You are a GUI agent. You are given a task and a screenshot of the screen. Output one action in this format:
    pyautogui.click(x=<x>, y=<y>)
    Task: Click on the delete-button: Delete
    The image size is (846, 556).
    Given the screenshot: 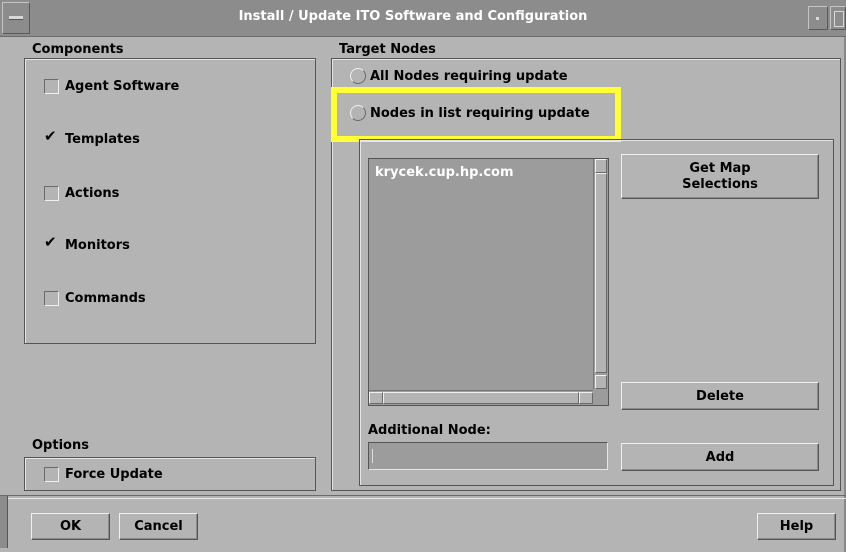 What is the action you would take?
    pyautogui.click(x=720, y=396)
    